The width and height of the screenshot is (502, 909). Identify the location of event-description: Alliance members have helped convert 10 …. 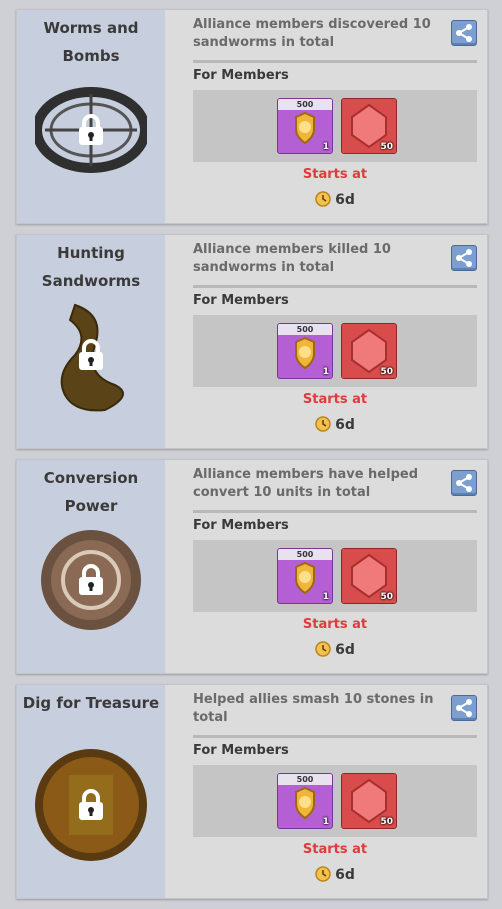
(306, 483).